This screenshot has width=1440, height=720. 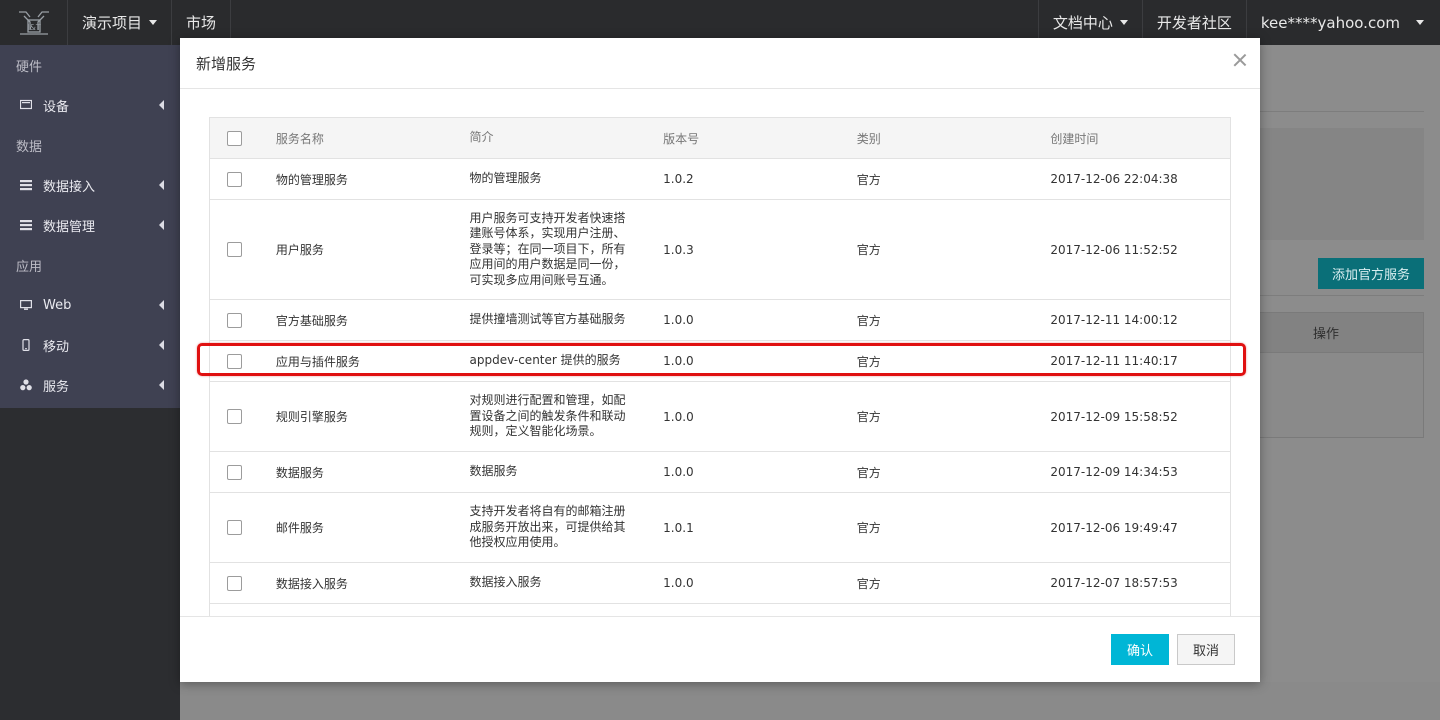 I want to click on sidebar-item-services: 服务, so click(x=90, y=385).